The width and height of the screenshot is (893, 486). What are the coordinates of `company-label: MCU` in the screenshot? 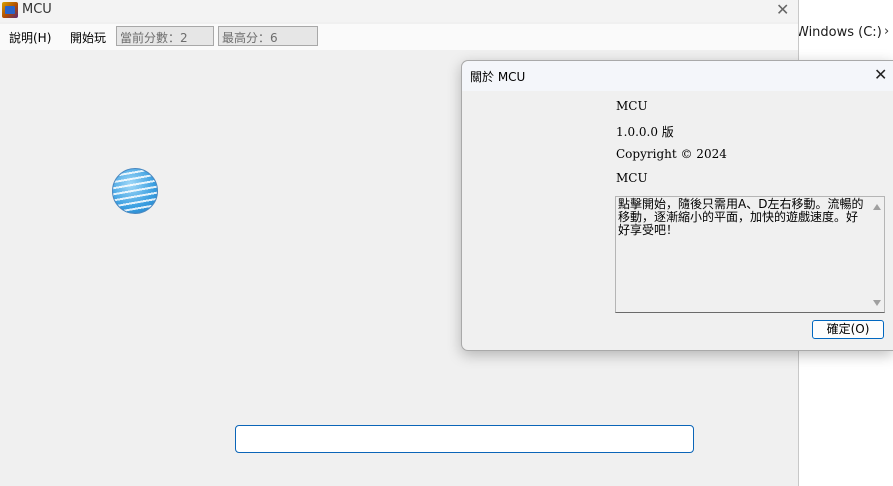 It's located at (632, 178).